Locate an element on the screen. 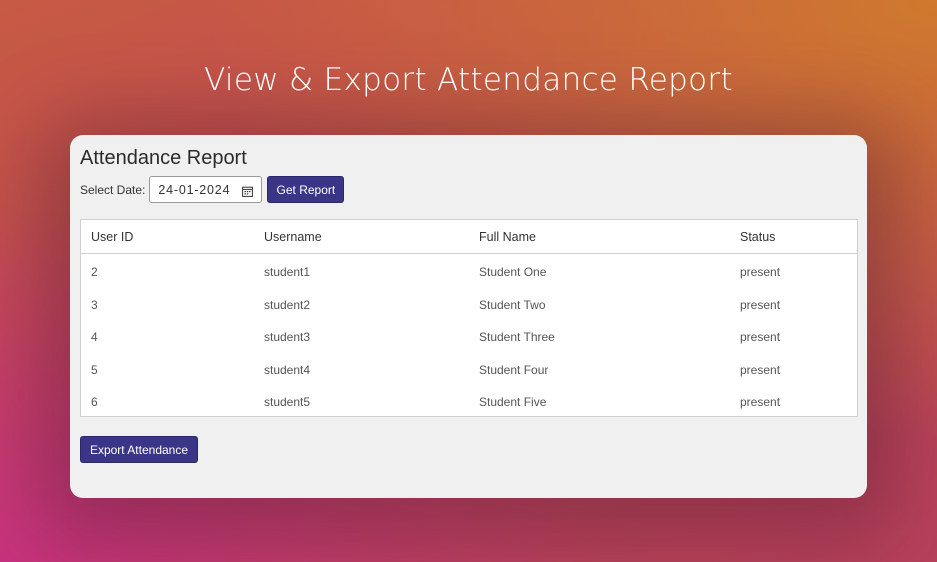 The height and width of the screenshot is (562, 937). table-row: 3 student2 Student Two present is located at coordinates (469, 305).